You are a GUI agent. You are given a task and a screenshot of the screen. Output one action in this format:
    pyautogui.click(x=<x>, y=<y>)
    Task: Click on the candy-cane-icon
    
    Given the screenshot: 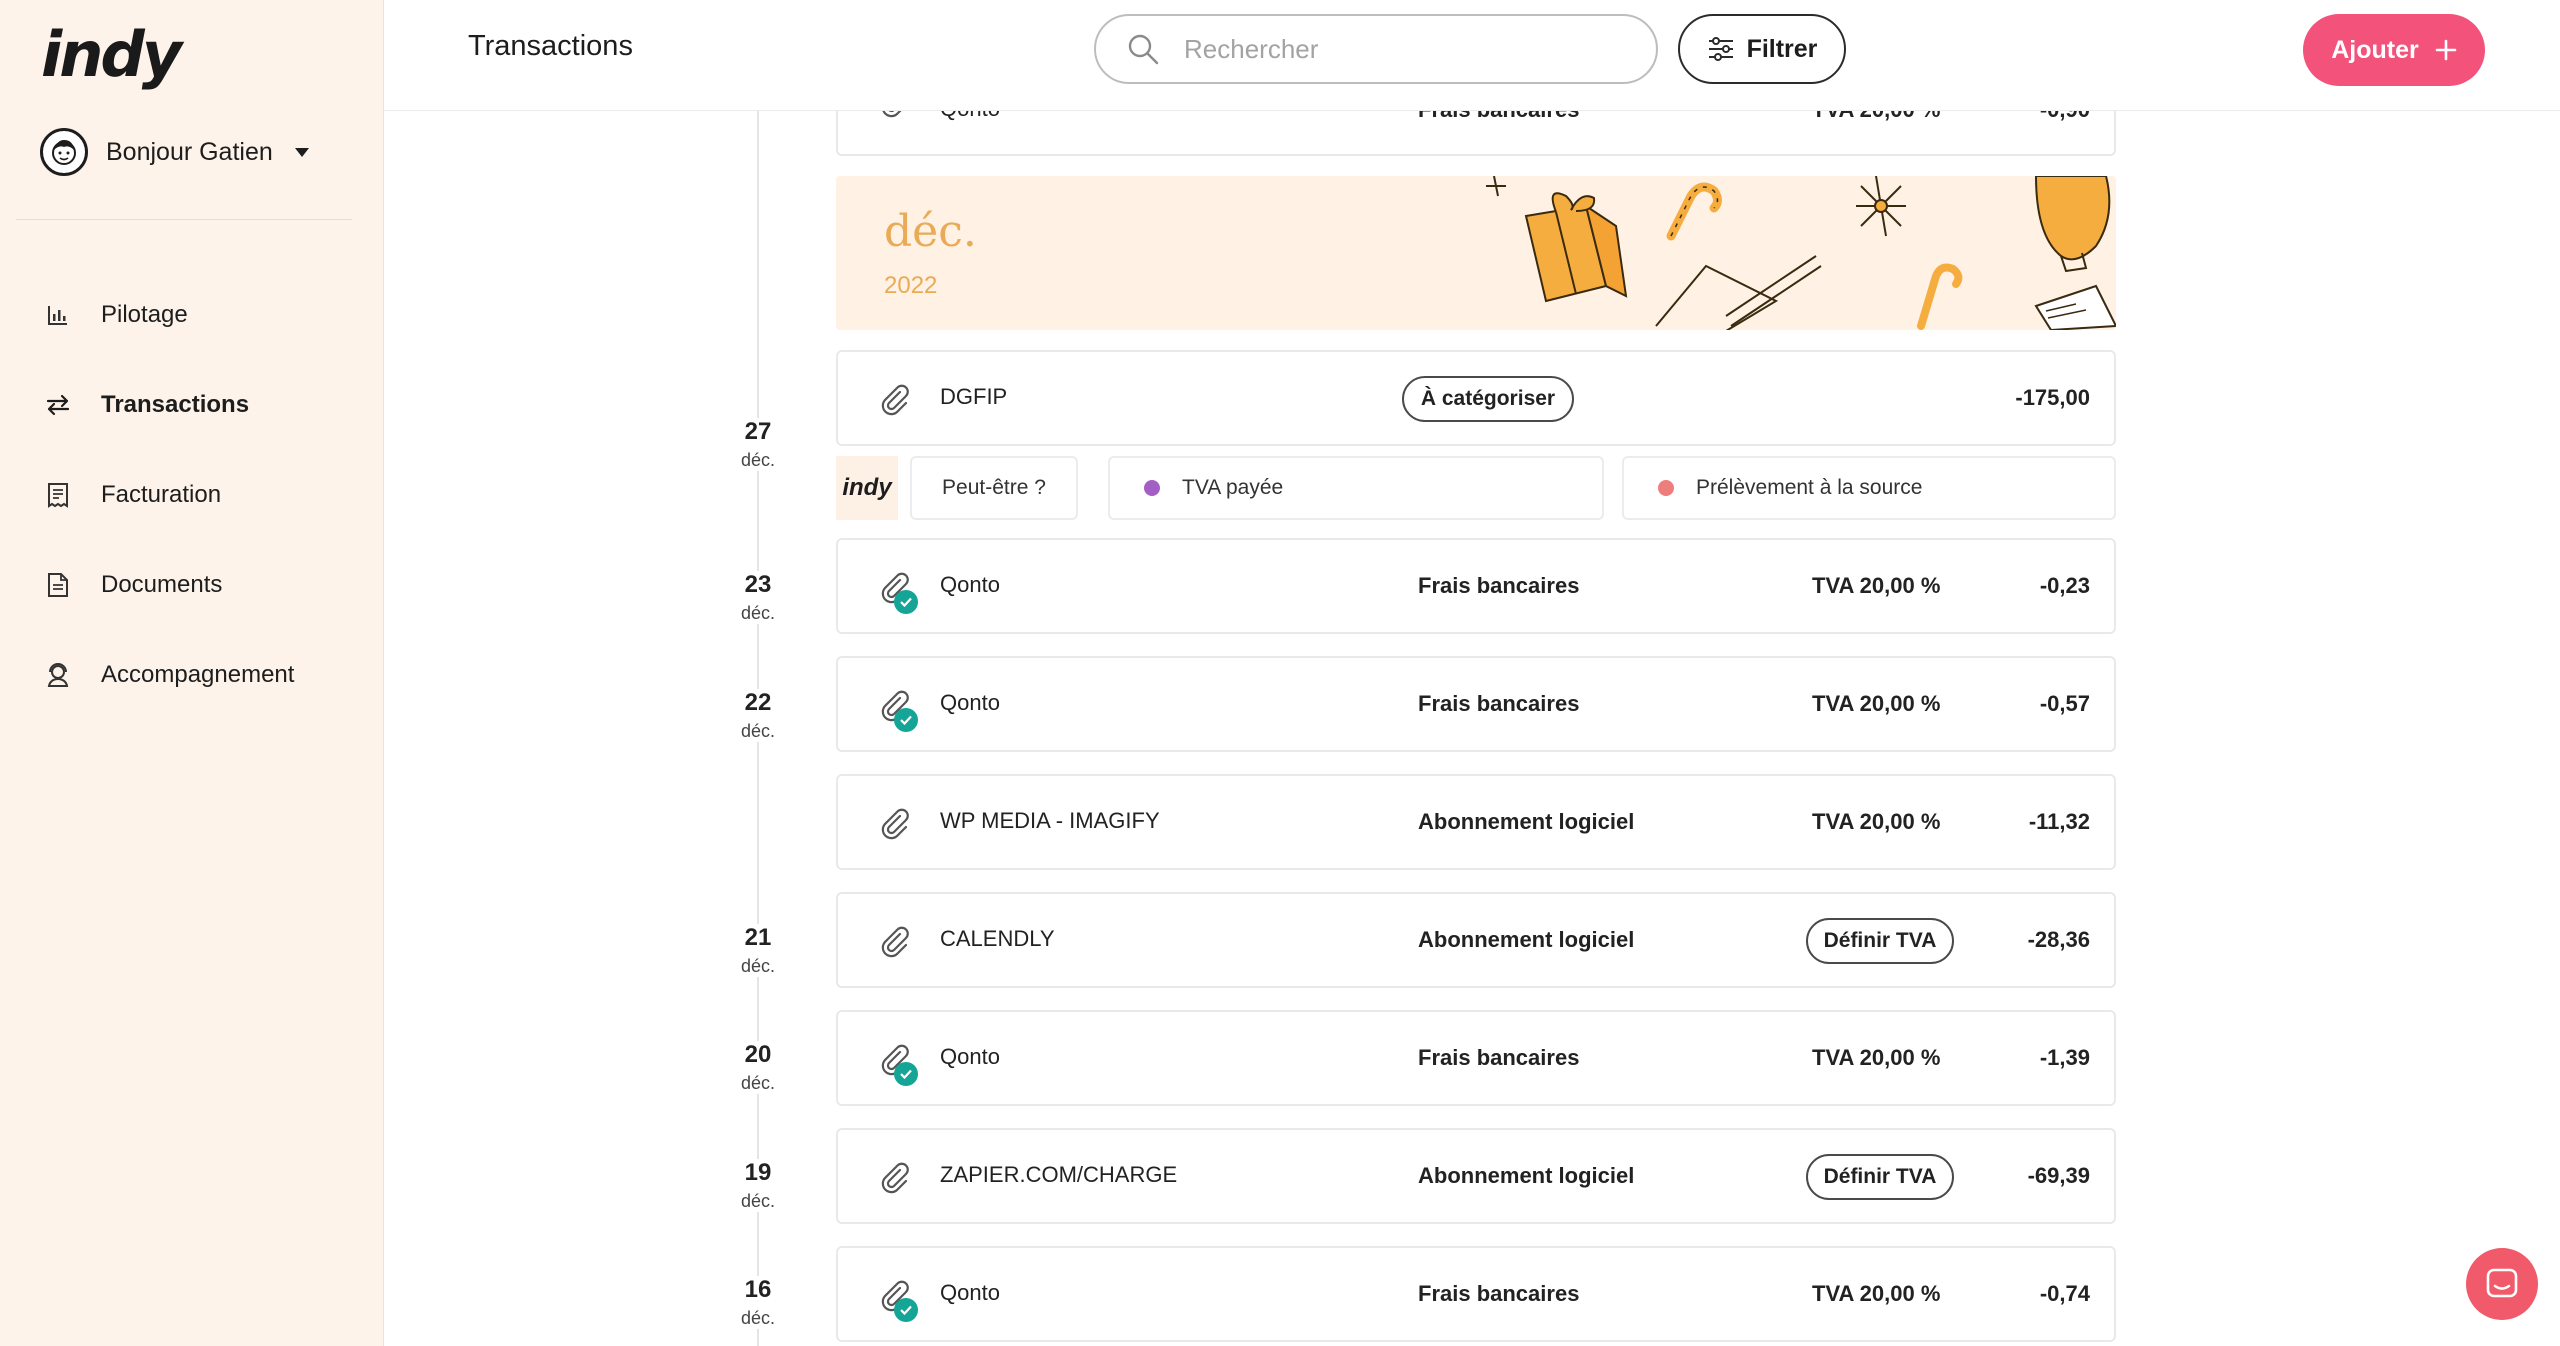 What is the action you would take?
    pyautogui.click(x=1940, y=296)
    